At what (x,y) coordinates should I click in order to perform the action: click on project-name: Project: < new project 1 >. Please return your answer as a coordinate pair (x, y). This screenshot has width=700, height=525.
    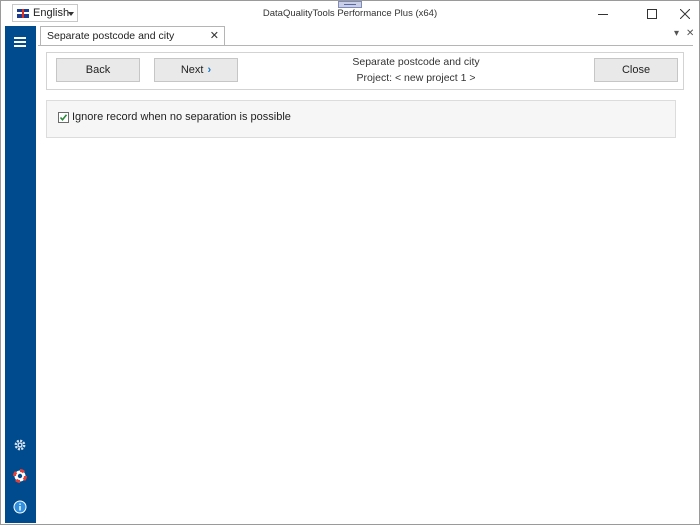
    Looking at the image, I should click on (416, 78).